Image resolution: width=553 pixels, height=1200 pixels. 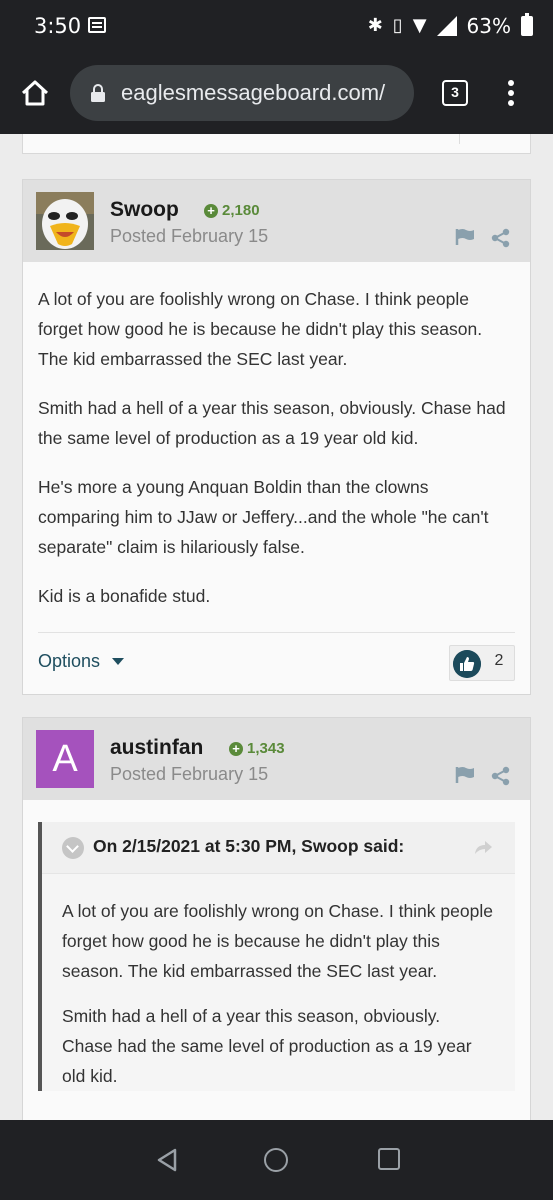 What do you see at coordinates (276, 759) in the screenshot?
I see `post-header: A austinfan + 1,343 Posted February 15` at bounding box center [276, 759].